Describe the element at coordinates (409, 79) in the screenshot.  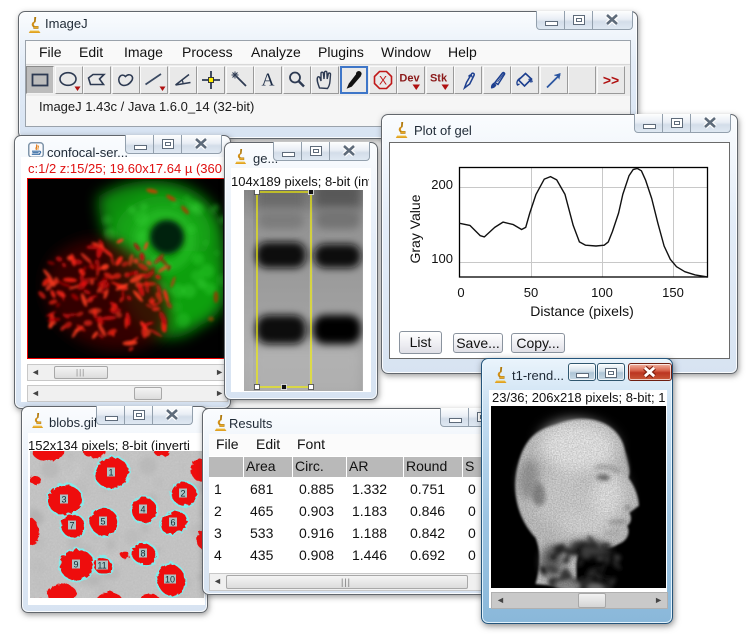
I see `svg-text: Dev` at that location.